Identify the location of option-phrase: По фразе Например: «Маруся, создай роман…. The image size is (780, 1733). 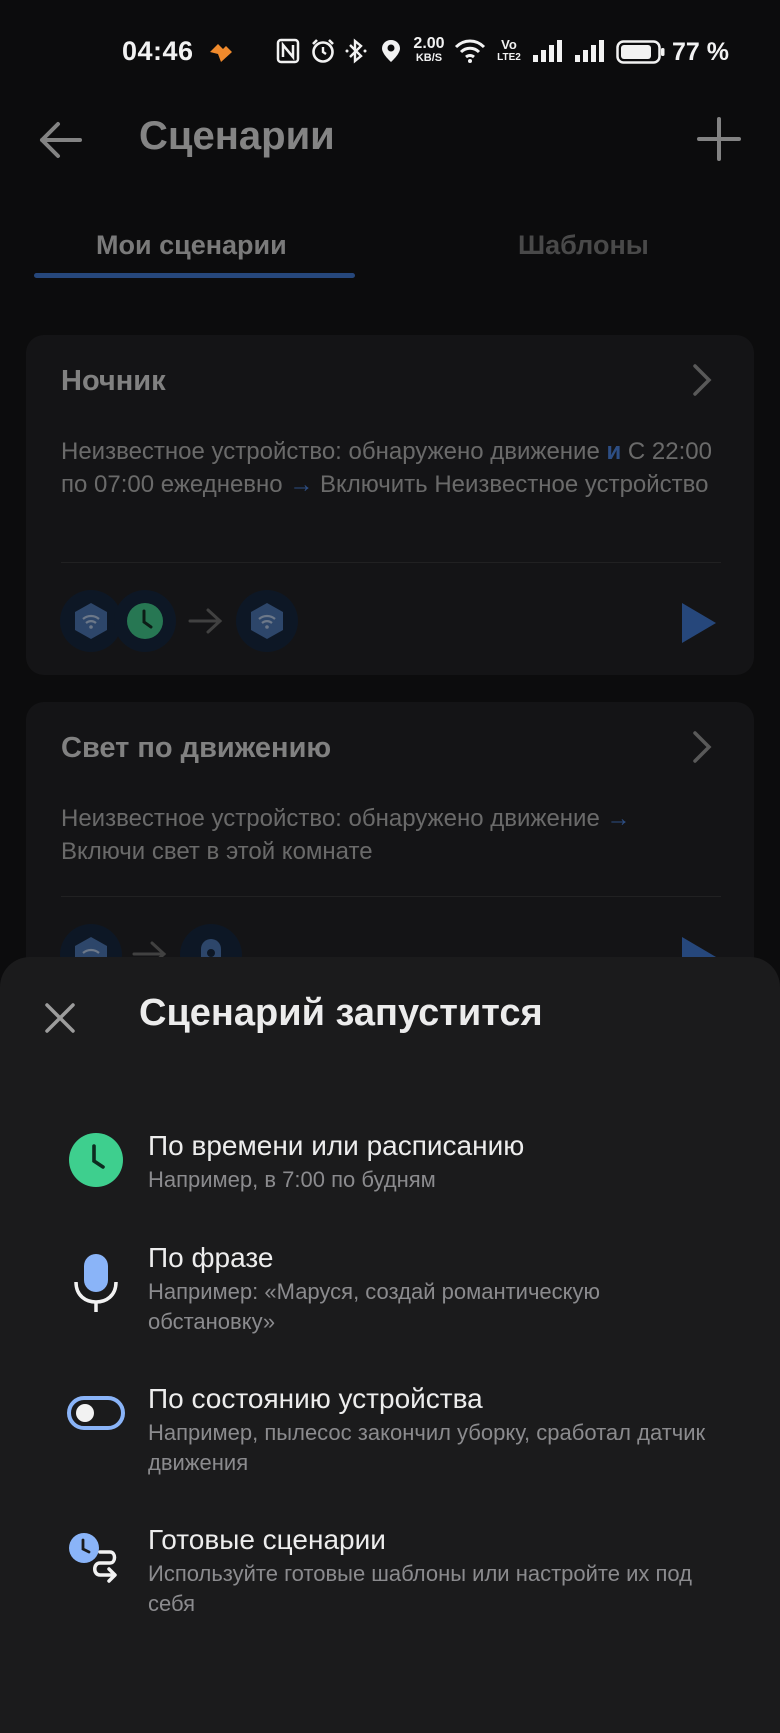
(390, 1287).